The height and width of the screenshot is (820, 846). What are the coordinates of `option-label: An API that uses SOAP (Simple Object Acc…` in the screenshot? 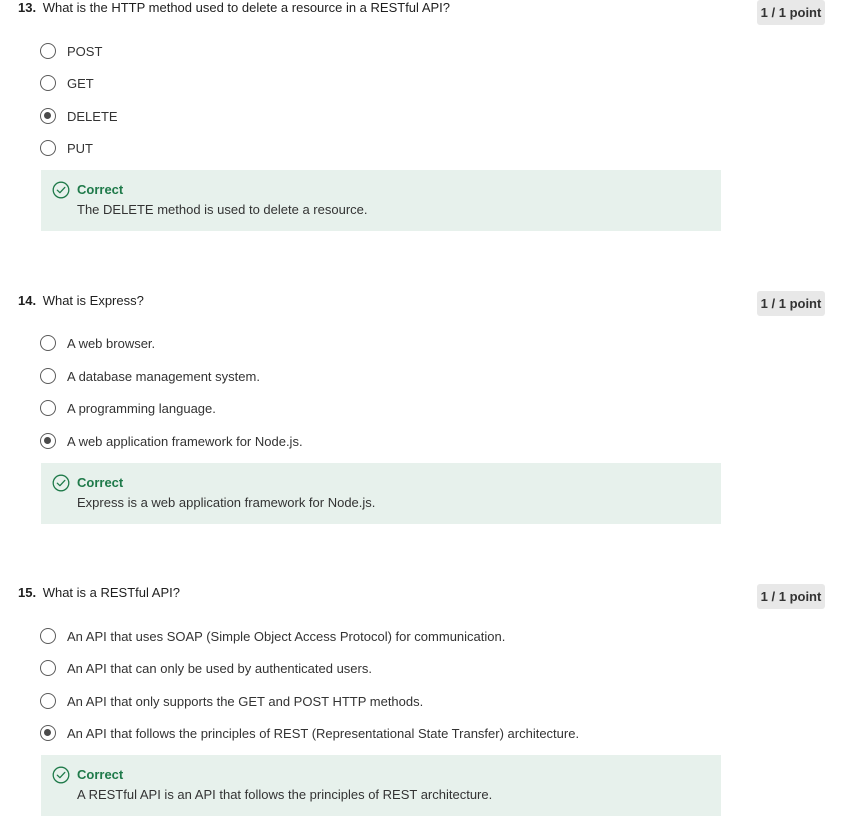 It's located at (286, 636).